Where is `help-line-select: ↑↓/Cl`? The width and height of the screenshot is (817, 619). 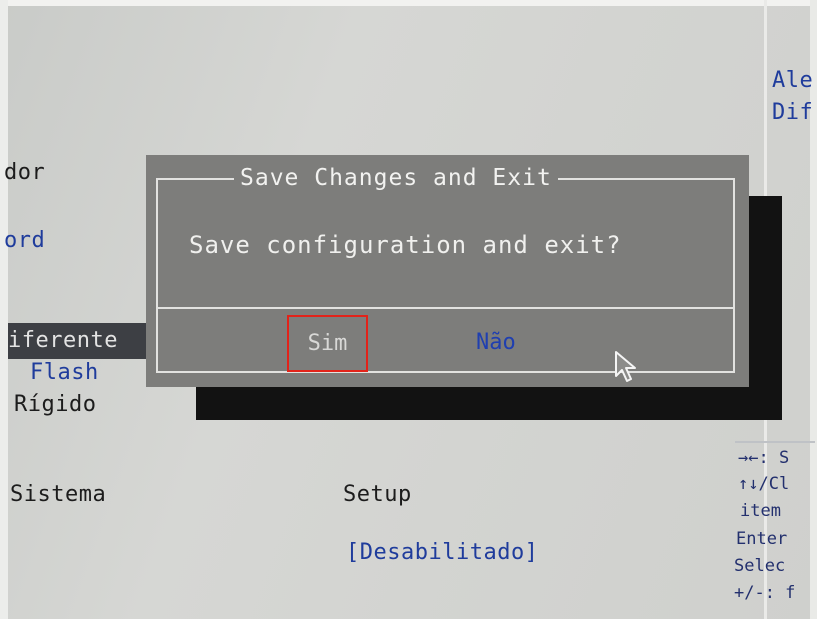
help-line-select: ↑↓/Cl is located at coordinates (764, 484).